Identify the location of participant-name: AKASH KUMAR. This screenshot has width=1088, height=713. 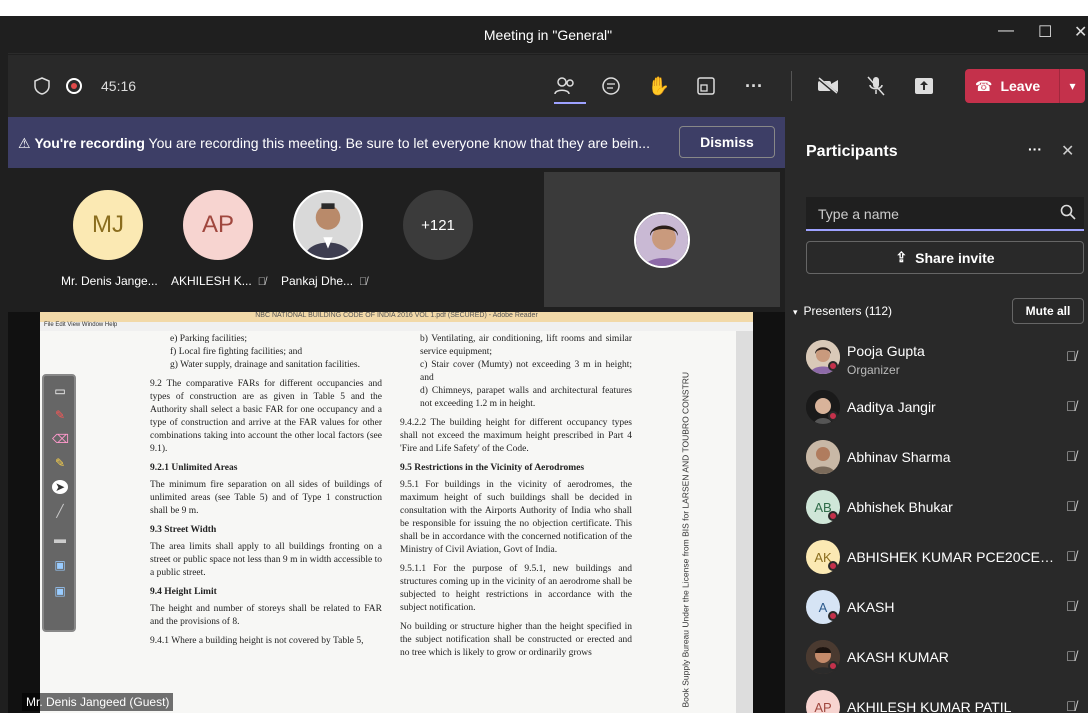
(898, 657).